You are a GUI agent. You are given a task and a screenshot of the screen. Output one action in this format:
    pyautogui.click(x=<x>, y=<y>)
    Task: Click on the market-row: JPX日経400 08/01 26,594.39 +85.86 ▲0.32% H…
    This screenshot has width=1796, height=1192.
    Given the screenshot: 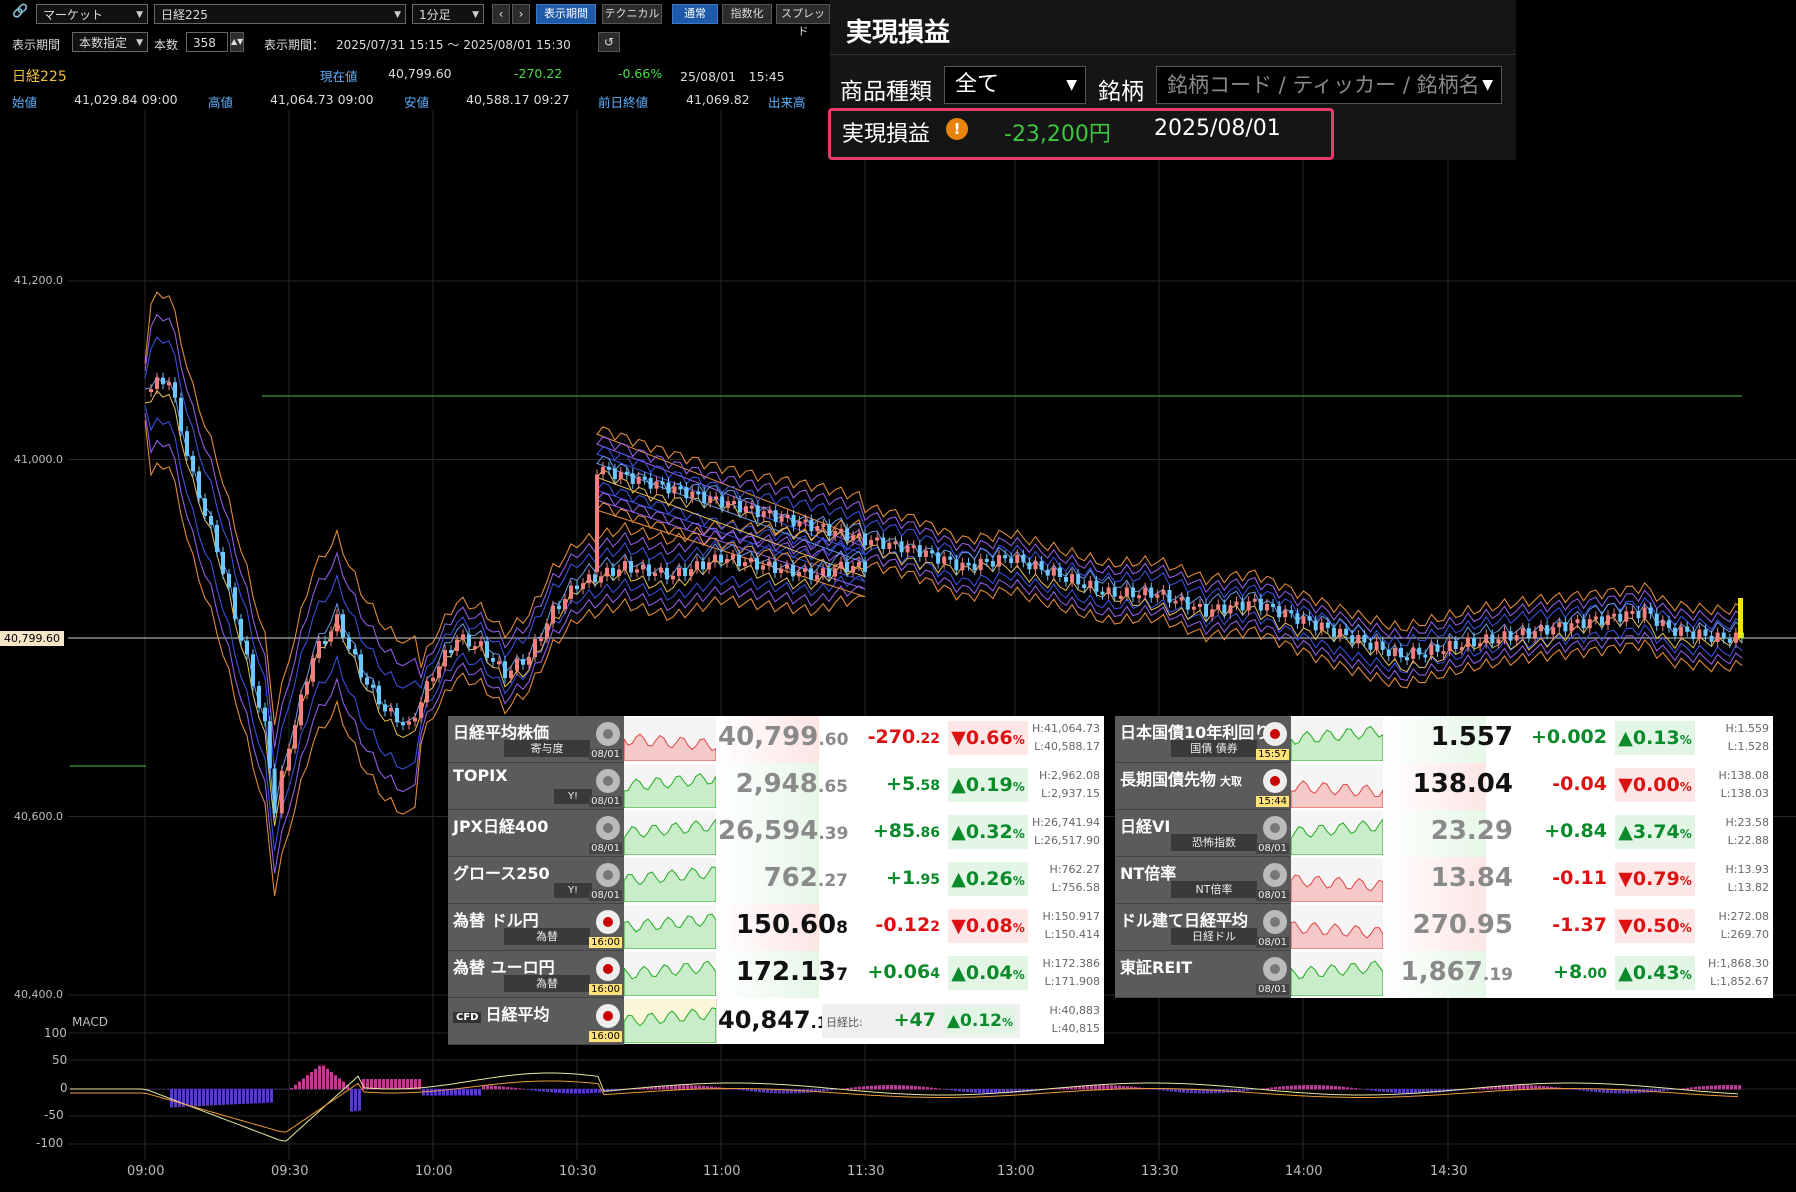 What is the action you would take?
    pyautogui.click(x=776, y=833)
    